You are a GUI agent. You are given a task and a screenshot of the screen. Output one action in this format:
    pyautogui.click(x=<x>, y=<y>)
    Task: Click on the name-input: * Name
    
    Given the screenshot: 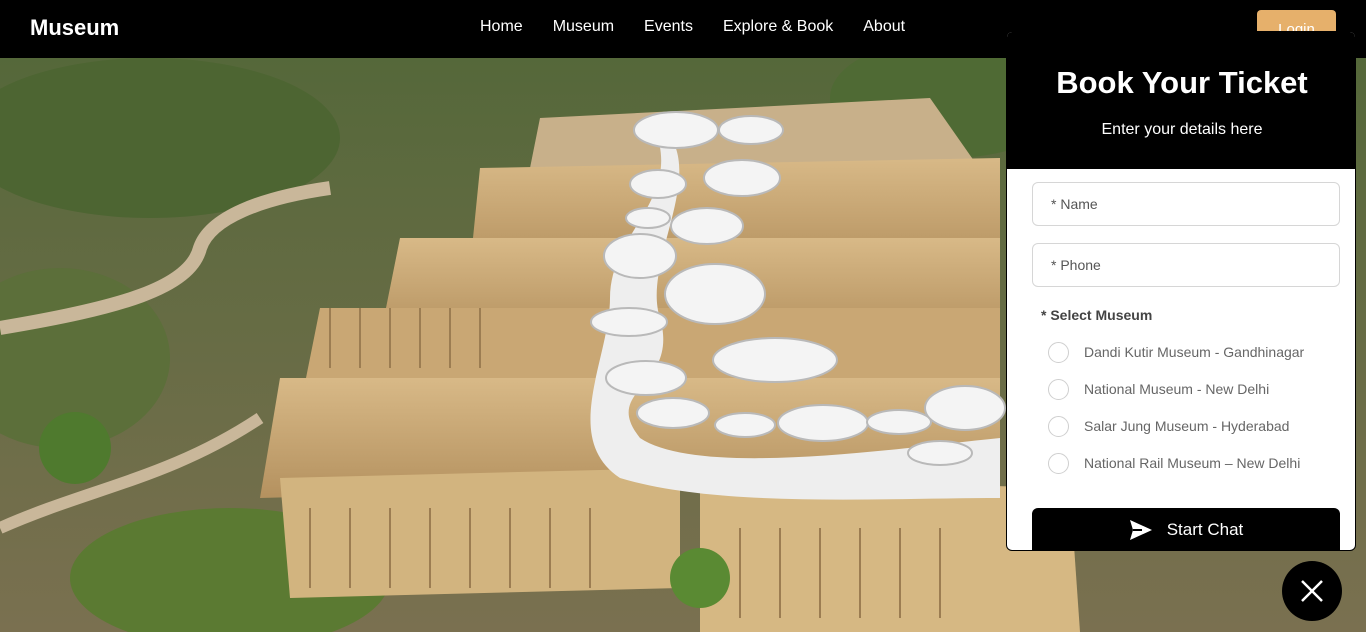 What is the action you would take?
    pyautogui.click(x=1186, y=204)
    